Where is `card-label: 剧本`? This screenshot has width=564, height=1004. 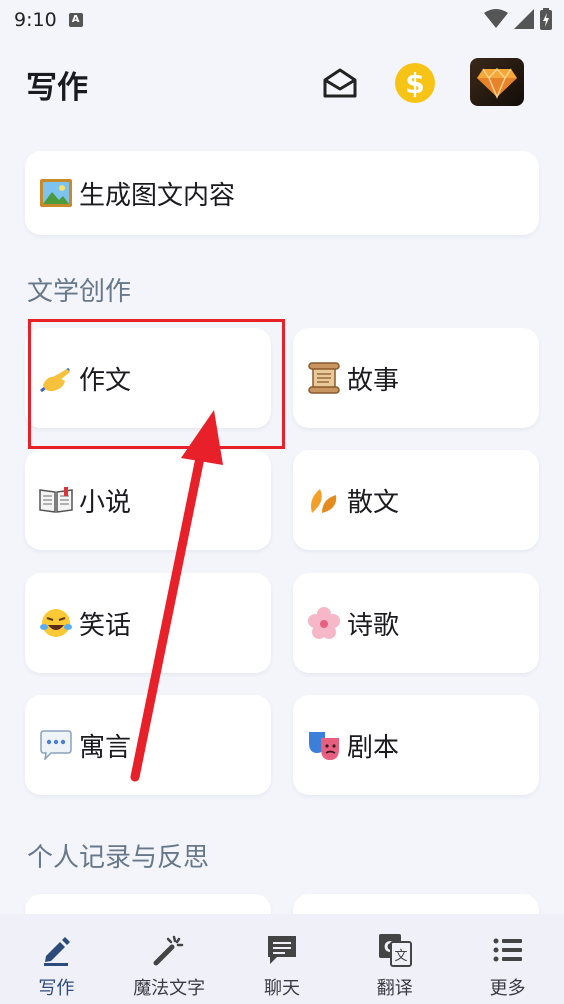
card-label: 剧本 is located at coordinates (373, 747).